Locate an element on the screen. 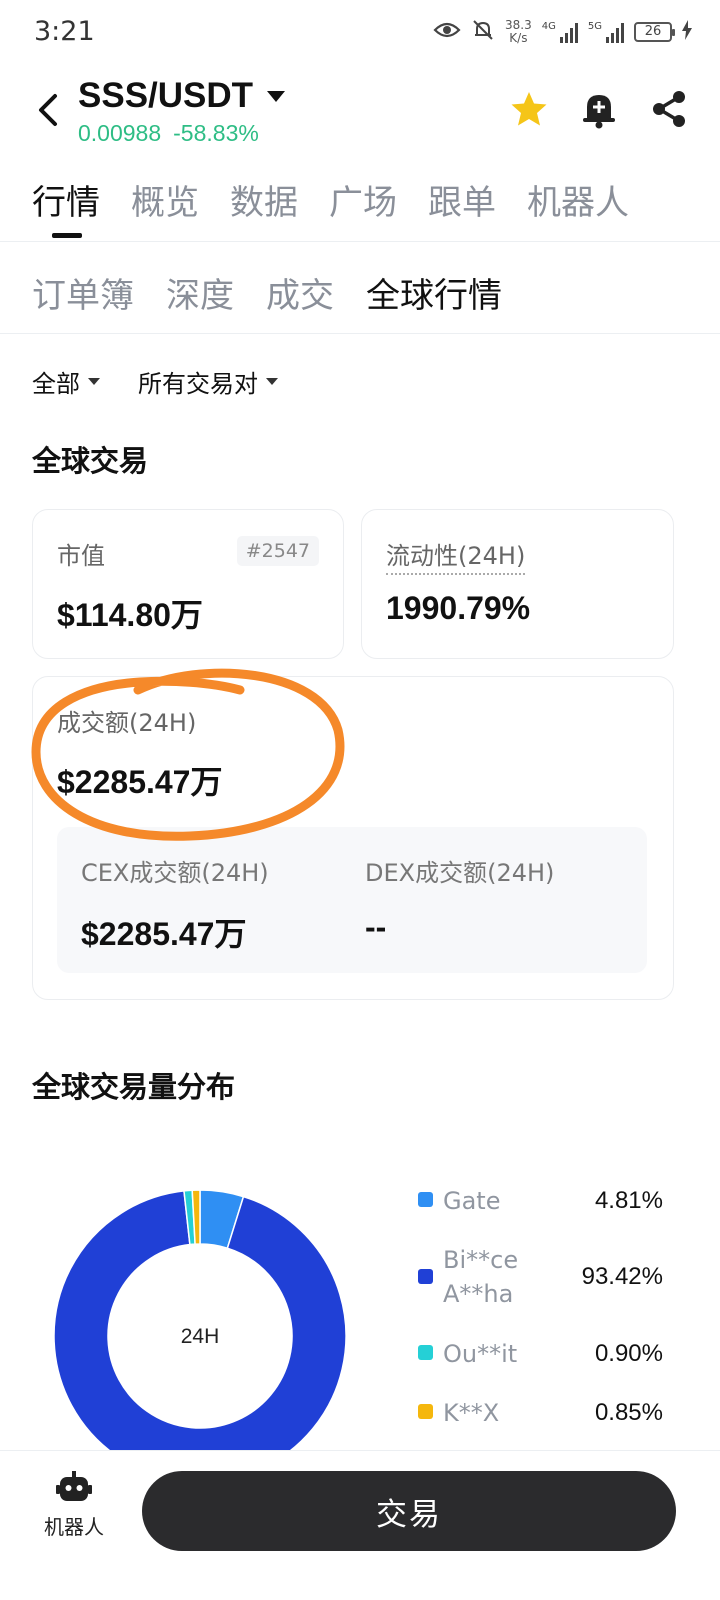 The width and height of the screenshot is (720, 1600). tab-market: 行情 is located at coordinates (66, 206).